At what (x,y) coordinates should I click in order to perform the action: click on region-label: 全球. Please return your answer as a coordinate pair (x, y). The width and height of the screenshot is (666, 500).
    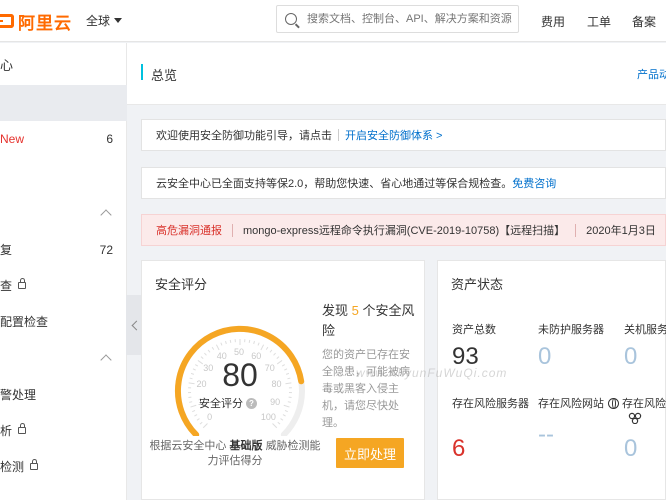
    Looking at the image, I should click on (98, 21).